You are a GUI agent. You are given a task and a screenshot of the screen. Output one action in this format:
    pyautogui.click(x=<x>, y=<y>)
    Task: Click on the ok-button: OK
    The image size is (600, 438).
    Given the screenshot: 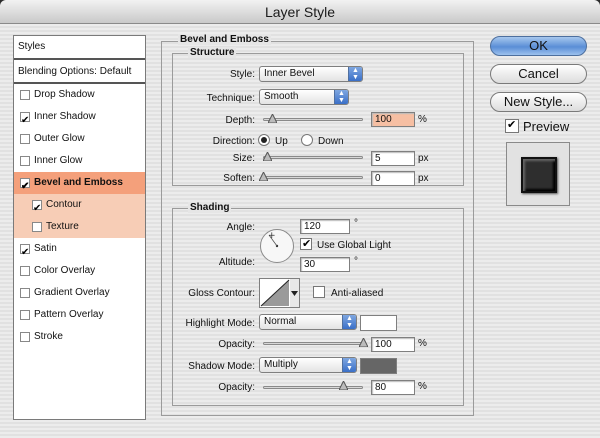 What is the action you would take?
    pyautogui.click(x=538, y=46)
    